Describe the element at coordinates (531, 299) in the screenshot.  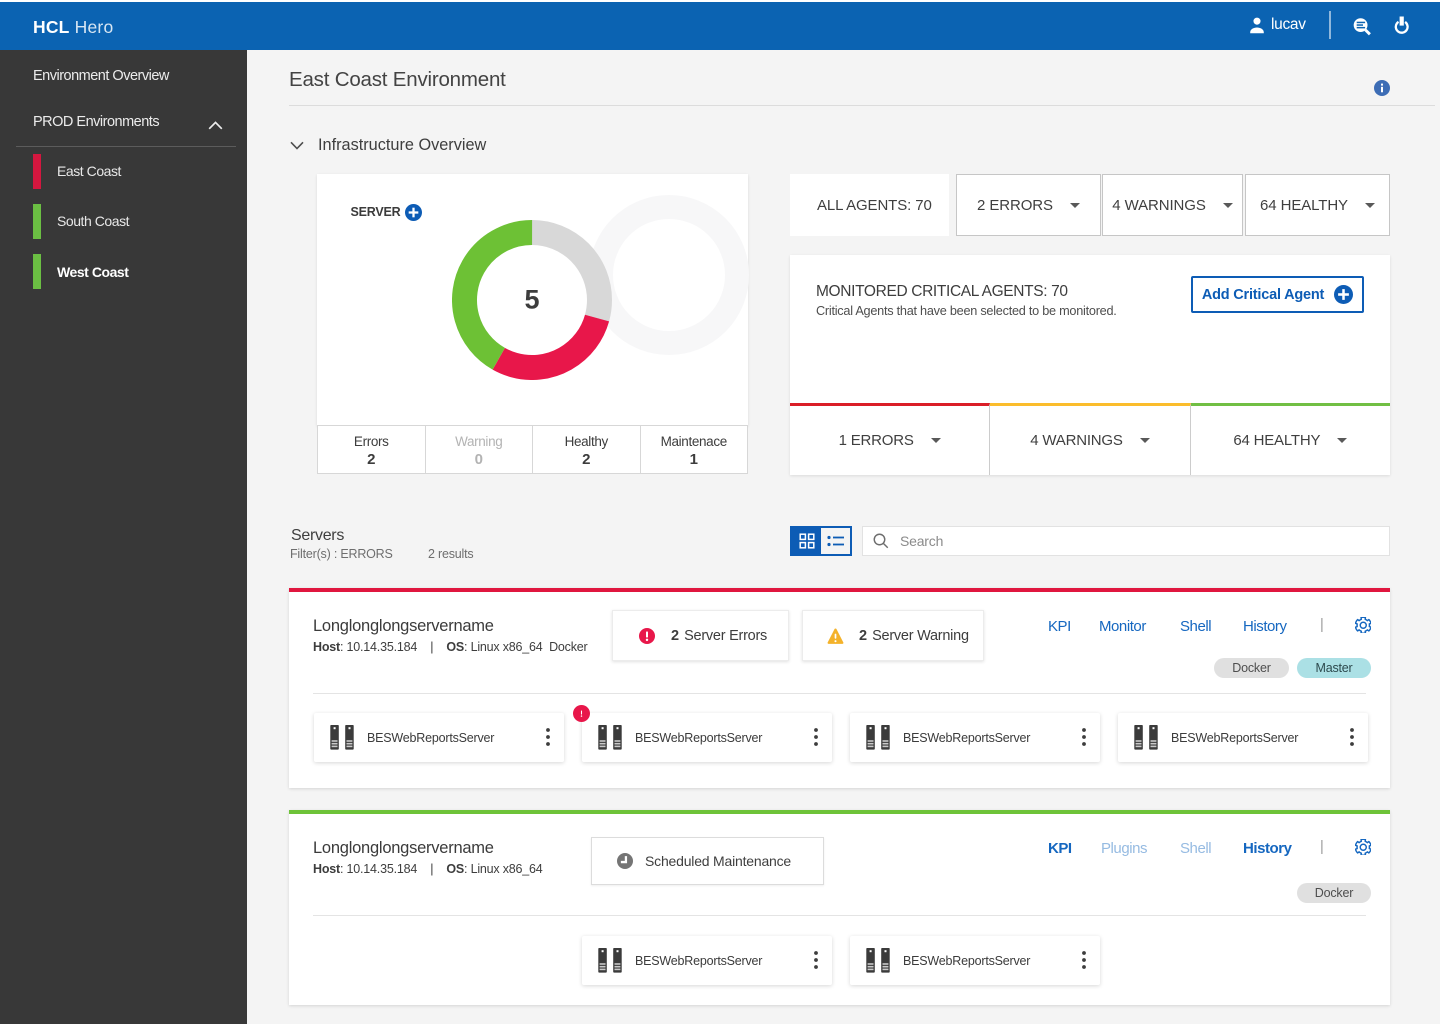
I see `svg-text: 5` at that location.